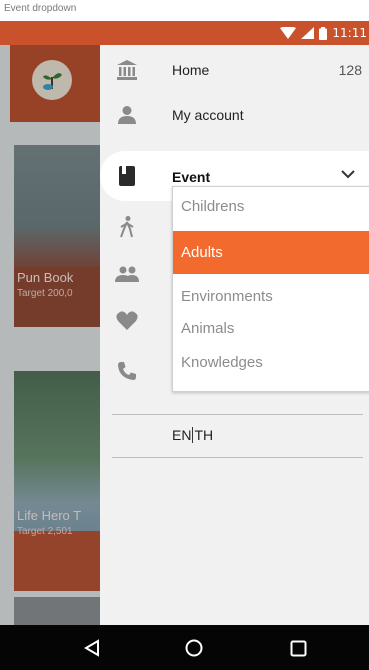 The height and width of the screenshot is (670, 369). I want to click on signal-icon, so click(308, 33).